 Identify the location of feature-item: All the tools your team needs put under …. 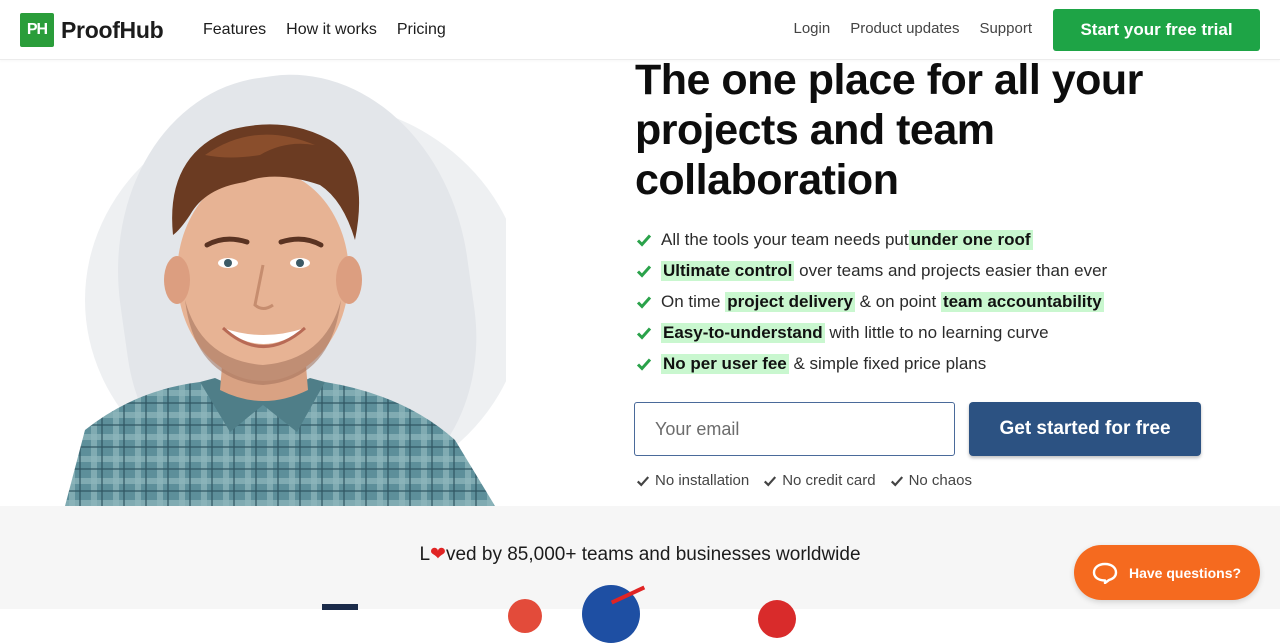
(871, 240).